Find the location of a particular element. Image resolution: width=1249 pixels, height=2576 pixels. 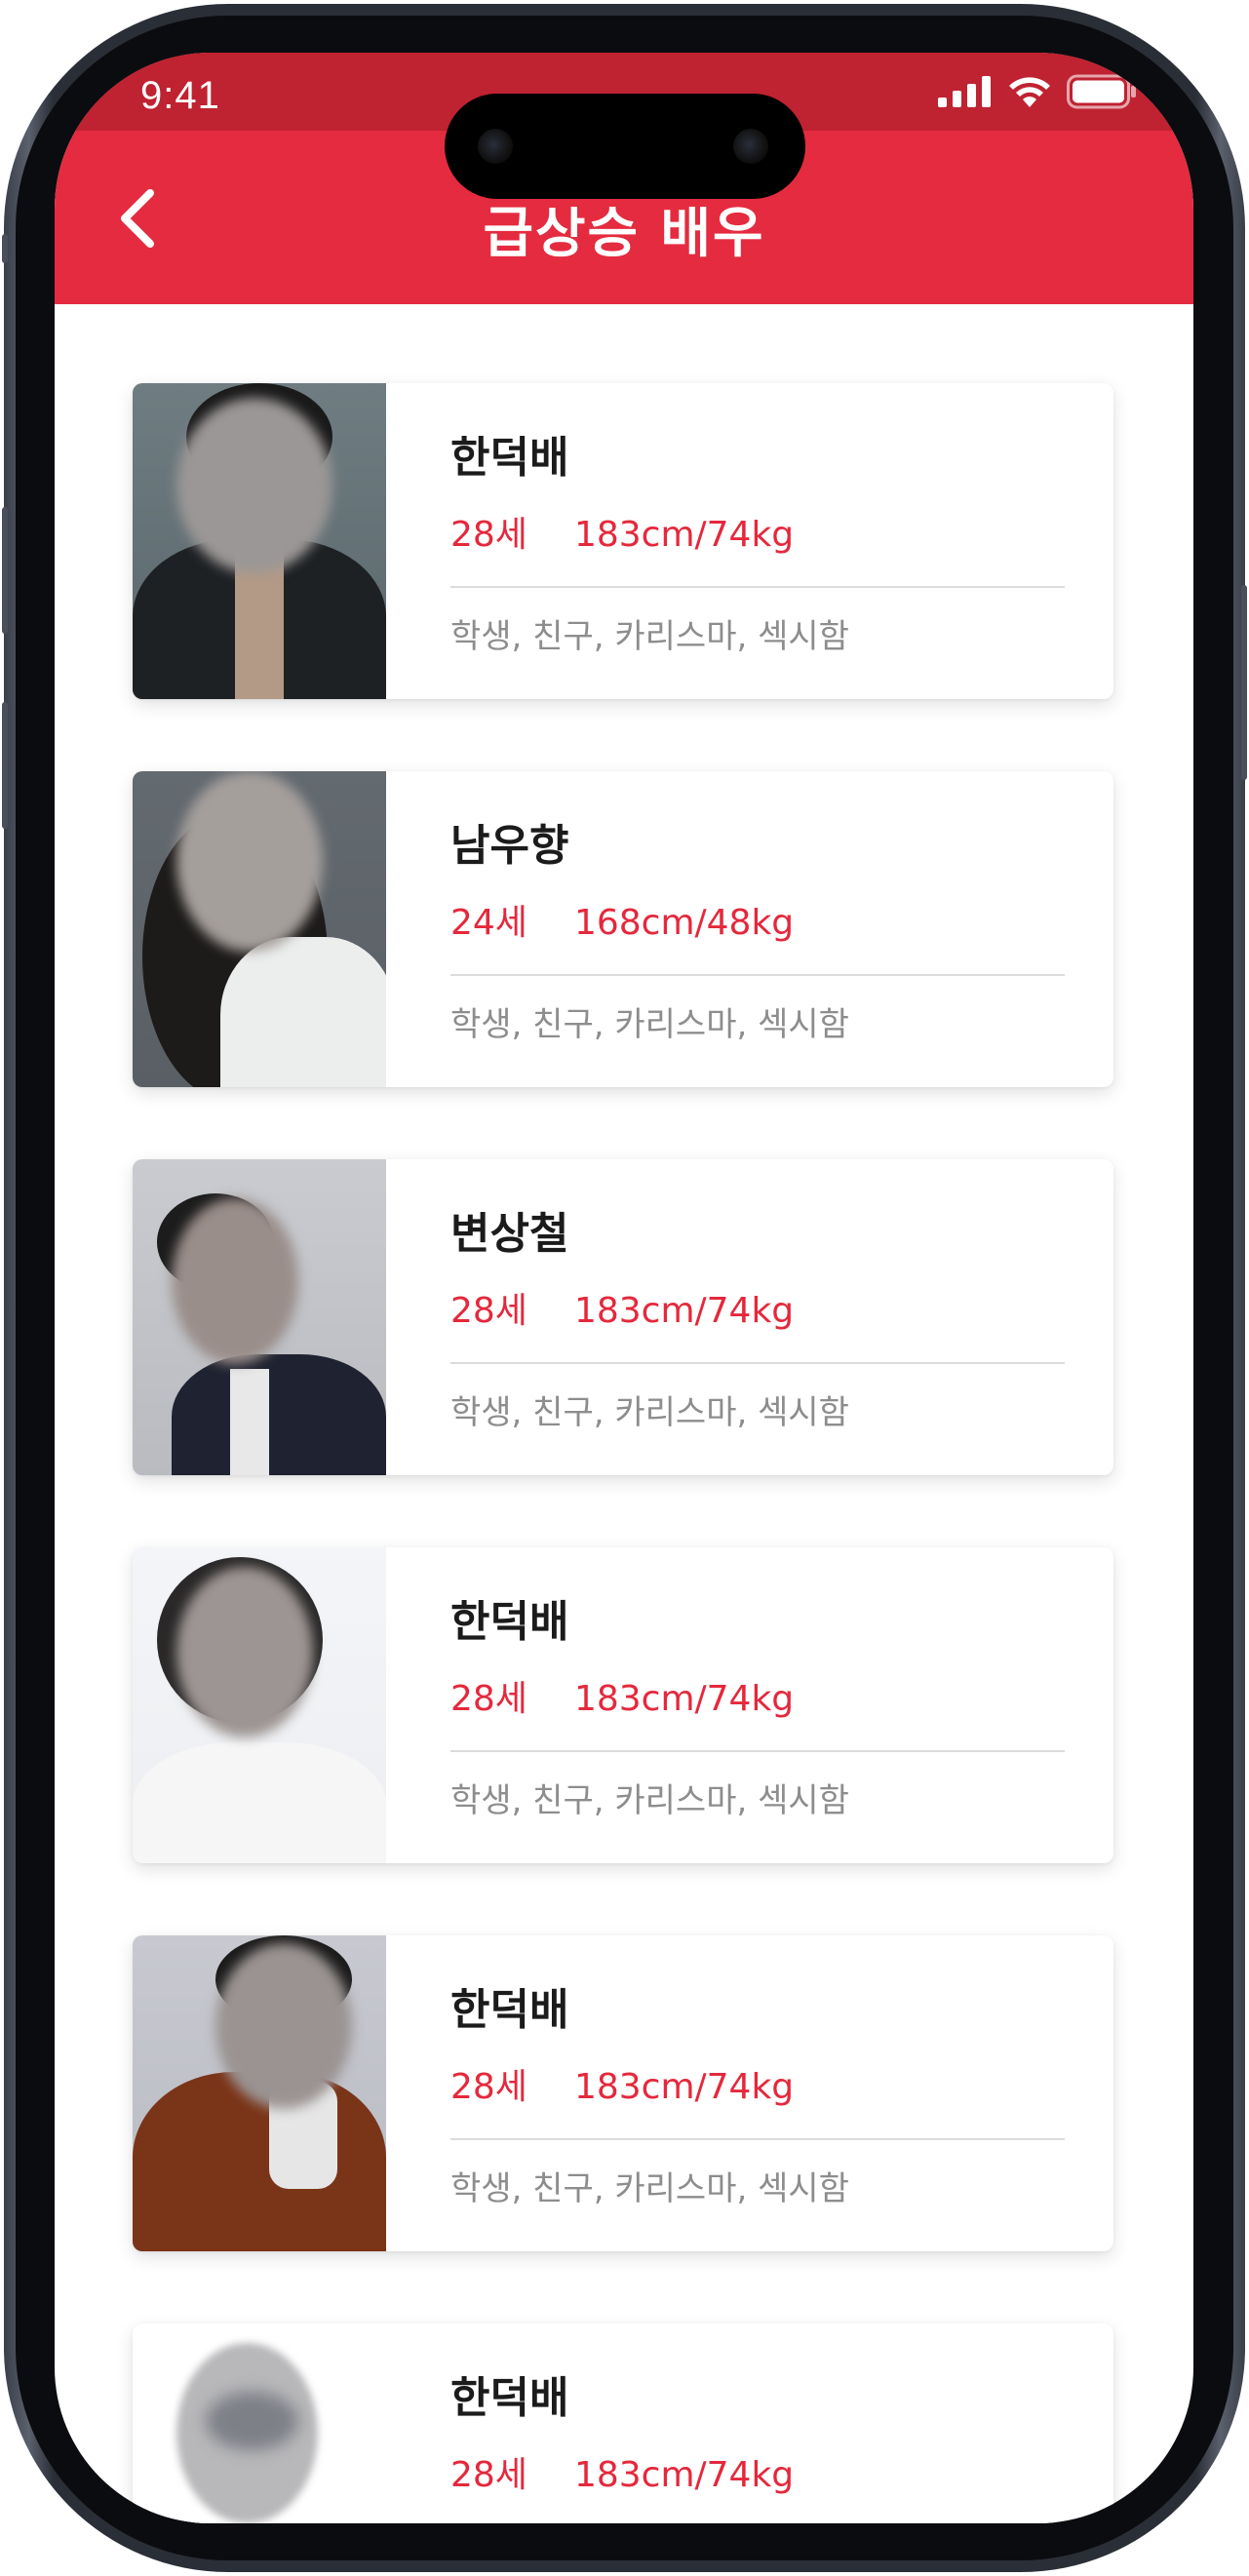

actor-card: 한덕배 28세 183cm/74kg is located at coordinates (623, 2423).